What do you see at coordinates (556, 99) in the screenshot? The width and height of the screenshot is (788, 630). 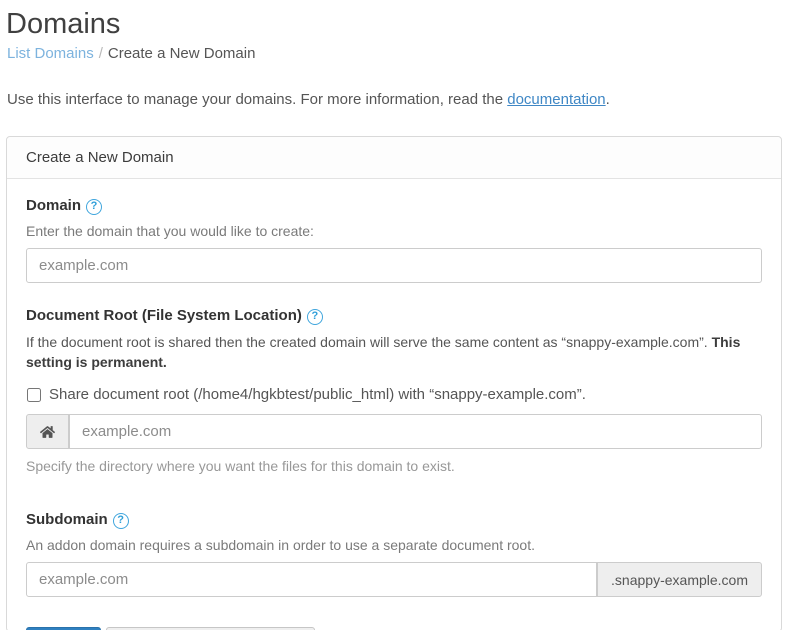 I see `documentation-link: documentation` at bounding box center [556, 99].